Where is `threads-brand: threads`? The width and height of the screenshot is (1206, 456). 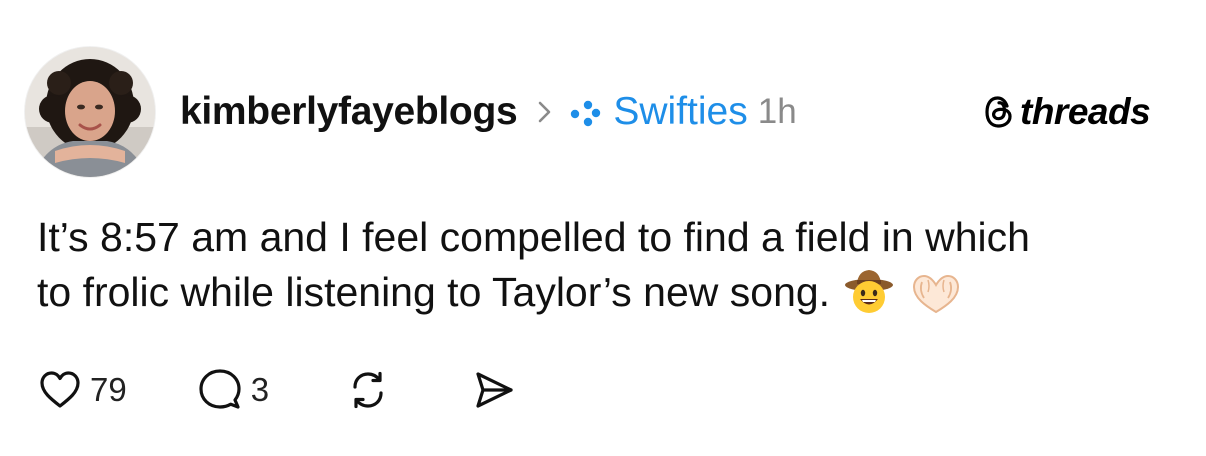
threads-brand: threads is located at coordinates (1066, 112).